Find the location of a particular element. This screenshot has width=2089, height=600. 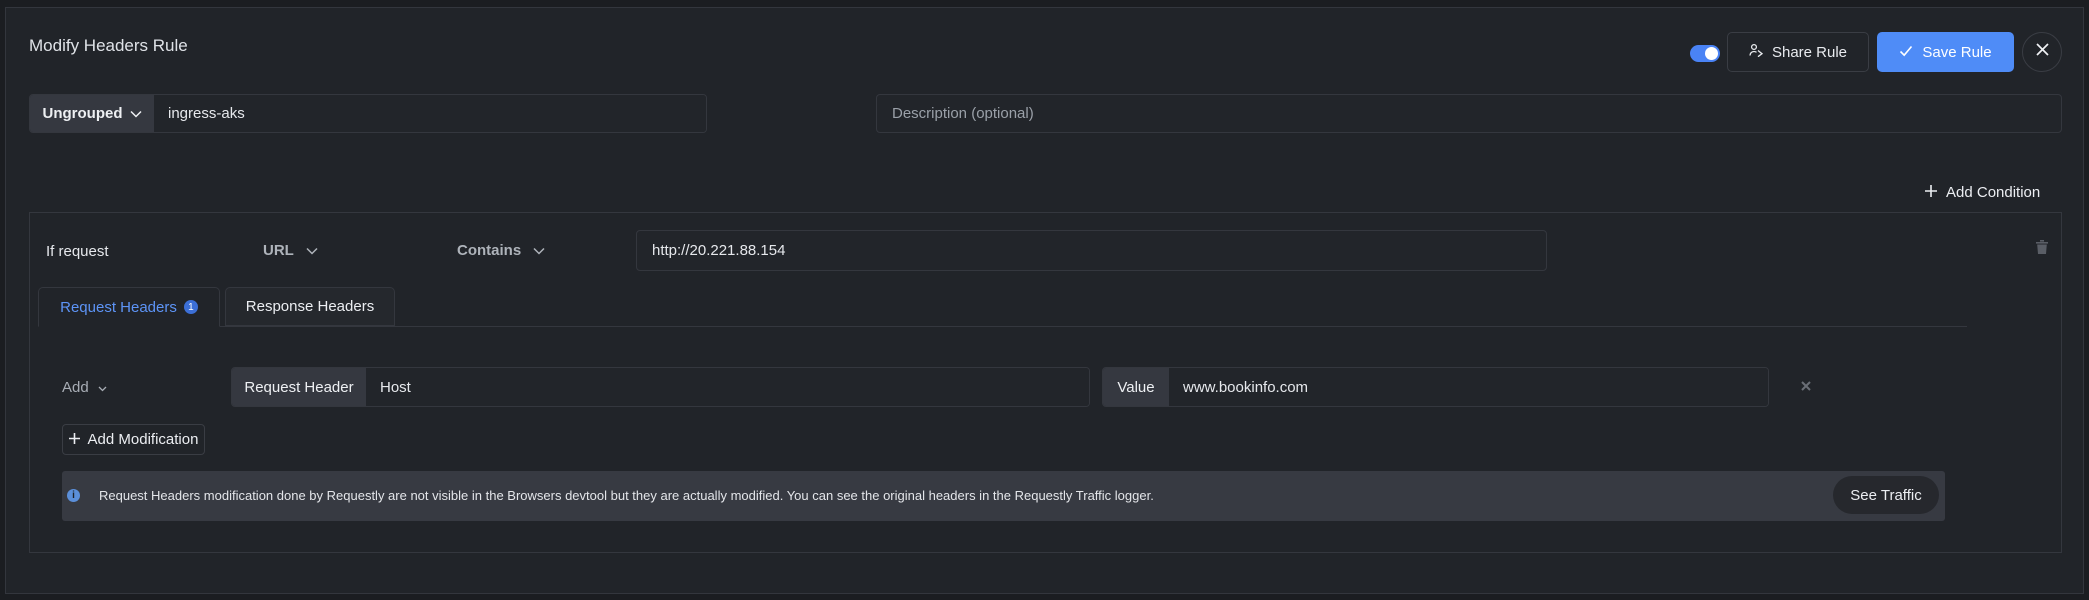

if-request-label: If request is located at coordinates (77, 251).